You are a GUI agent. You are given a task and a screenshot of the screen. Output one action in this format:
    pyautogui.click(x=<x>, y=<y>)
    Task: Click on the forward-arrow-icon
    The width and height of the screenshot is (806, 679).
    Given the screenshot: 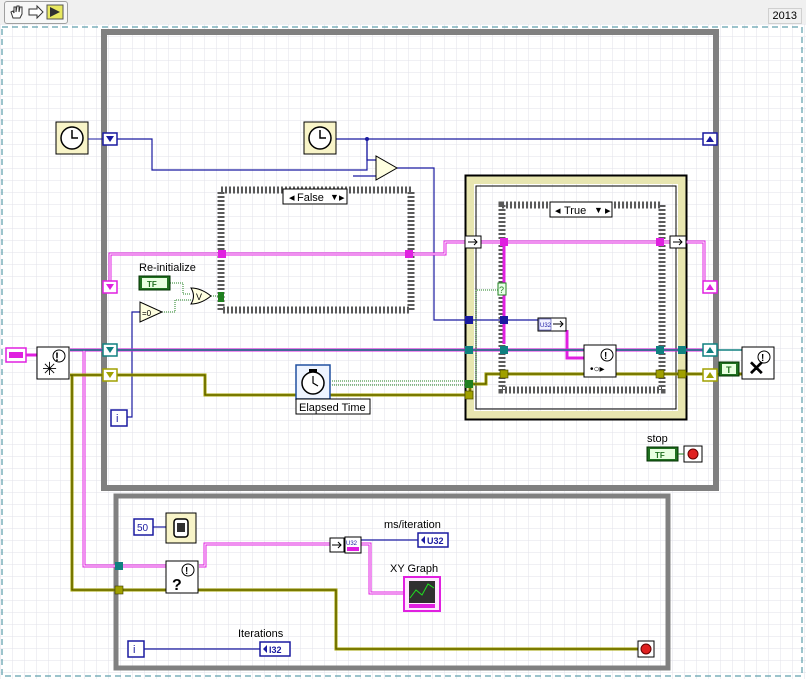 What is the action you would take?
    pyautogui.click(x=36, y=12)
    